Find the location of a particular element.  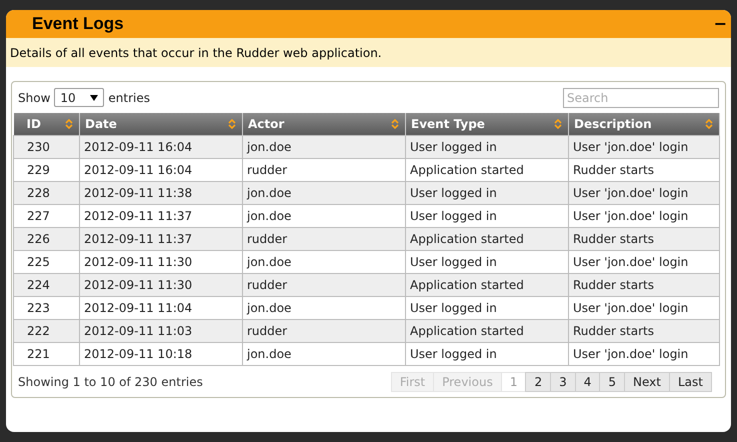

page-button: Last is located at coordinates (690, 382).